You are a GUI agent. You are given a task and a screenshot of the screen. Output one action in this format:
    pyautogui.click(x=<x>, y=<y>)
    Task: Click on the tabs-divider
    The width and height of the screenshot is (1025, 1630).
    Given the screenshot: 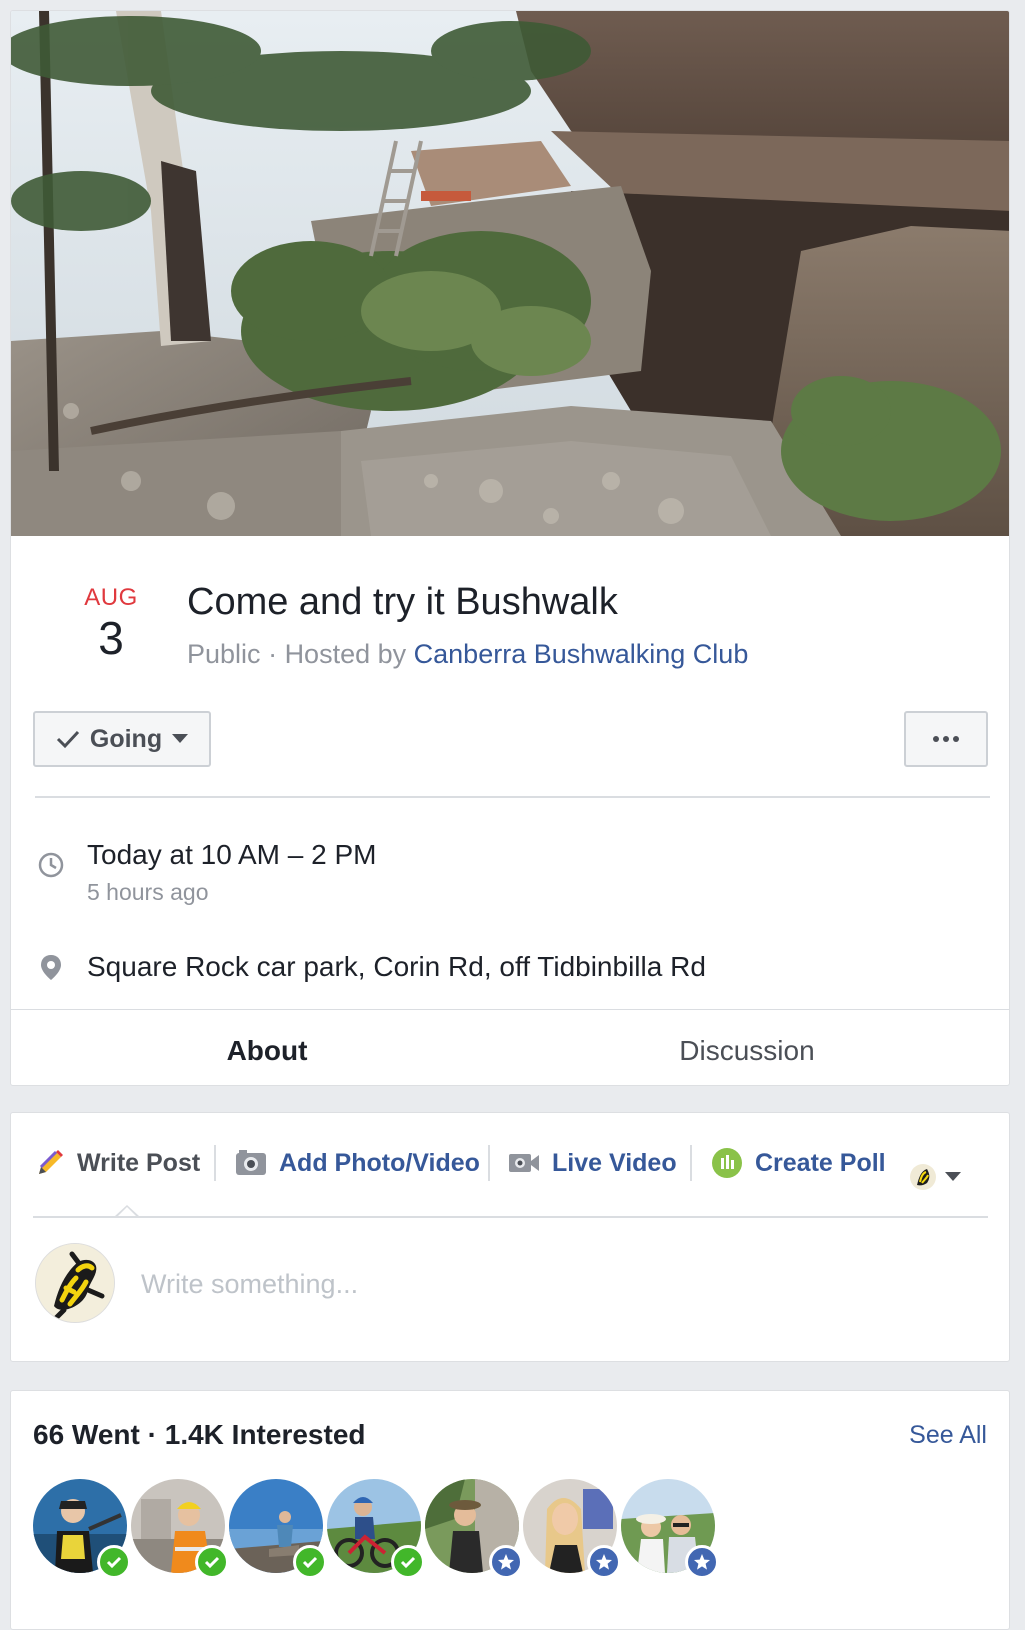 What is the action you would take?
    pyautogui.click(x=510, y=1009)
    